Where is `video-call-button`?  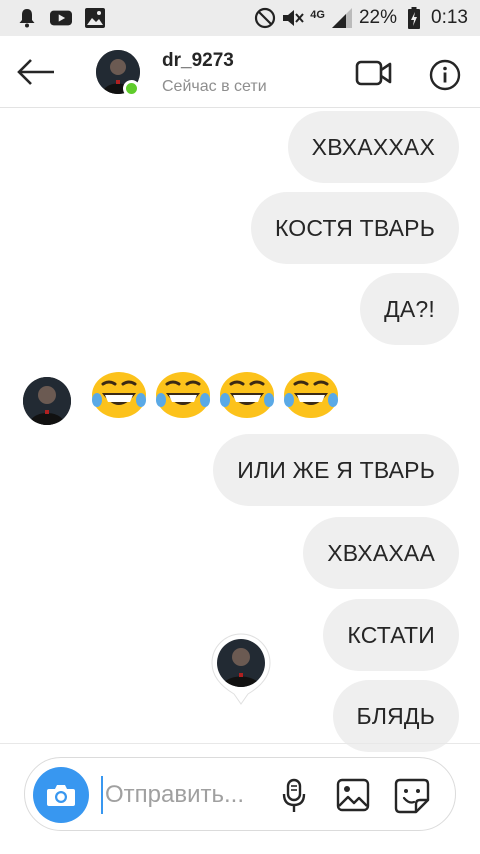 video-call-button is located at coordinates (374, 73).